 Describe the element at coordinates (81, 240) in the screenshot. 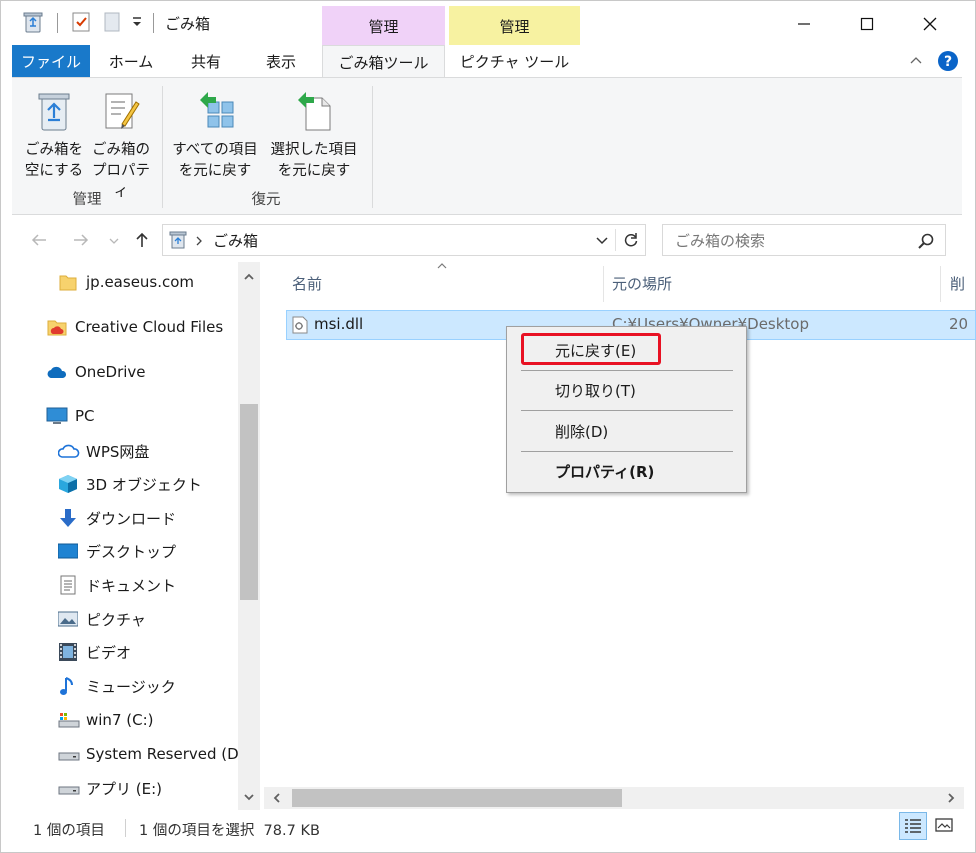

I see `forward-arrow-icon` at that location.